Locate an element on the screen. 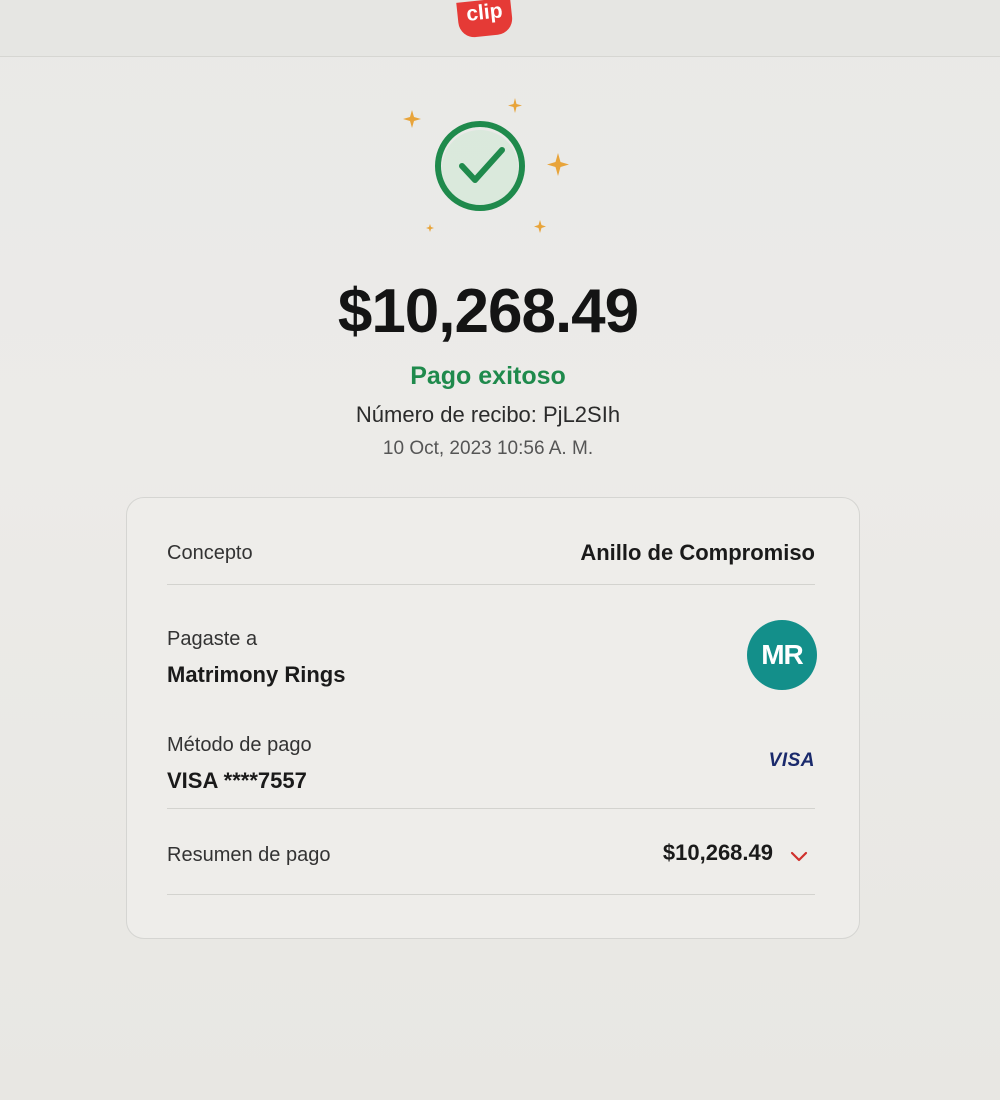 The width and height of the screenshot is (1000, 1100). merchant-avatar: MR is located at coordinates (782, 655).